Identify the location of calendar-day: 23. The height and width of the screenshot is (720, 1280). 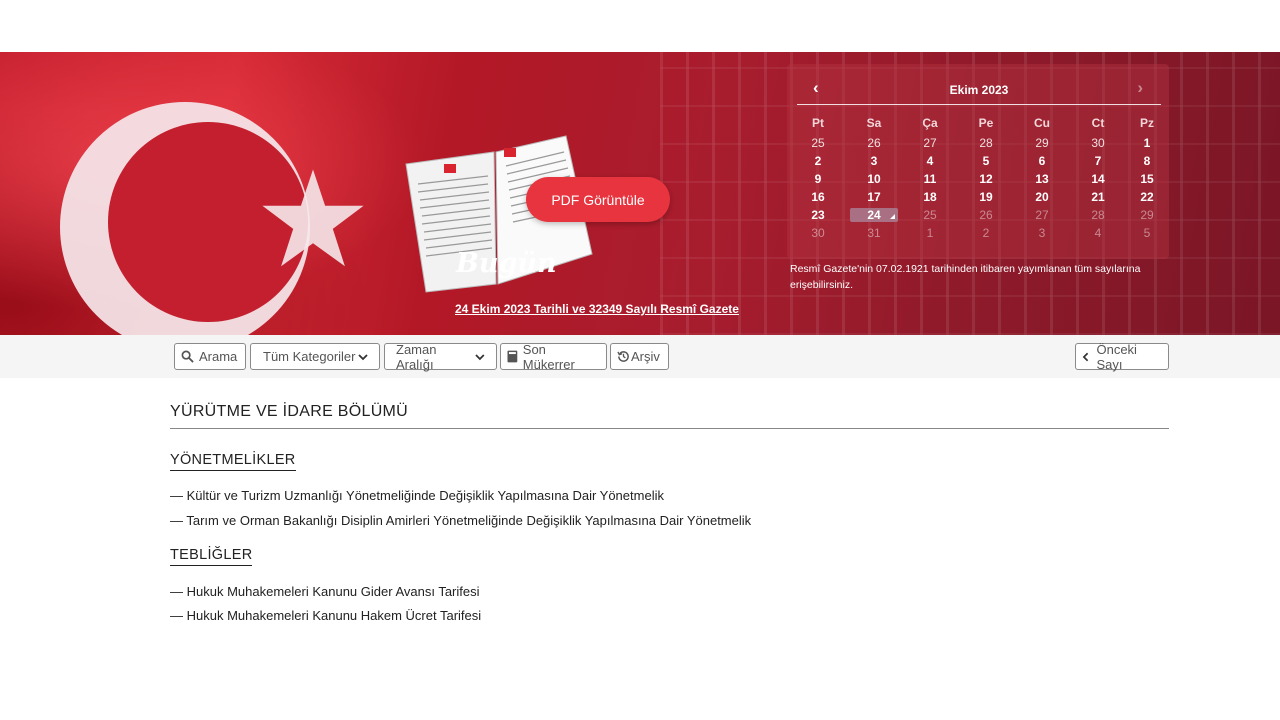
(818, 215).